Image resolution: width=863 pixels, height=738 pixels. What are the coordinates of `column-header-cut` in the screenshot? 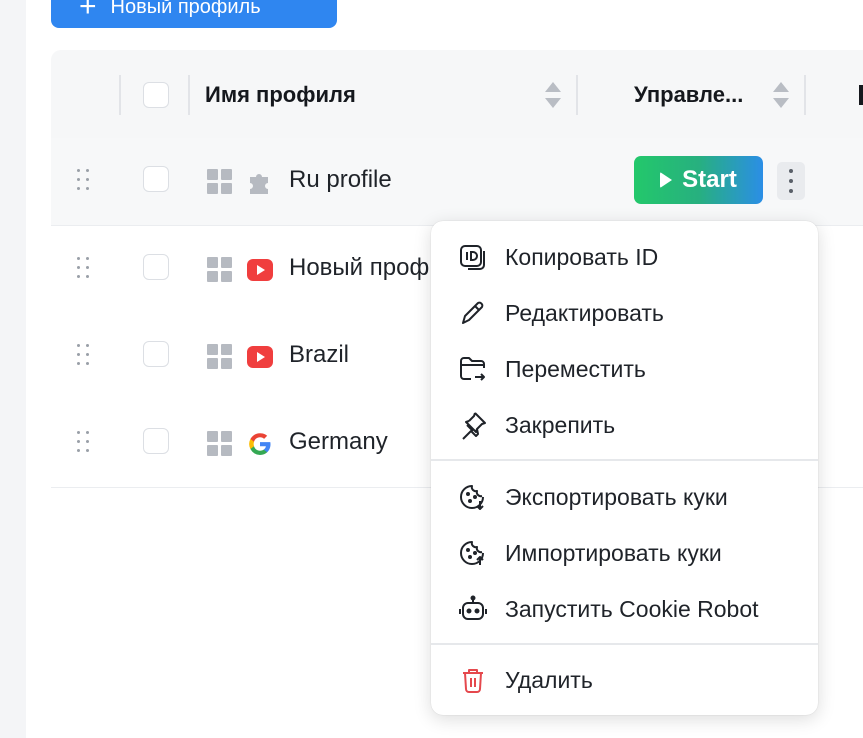 It's located at (861, 95).